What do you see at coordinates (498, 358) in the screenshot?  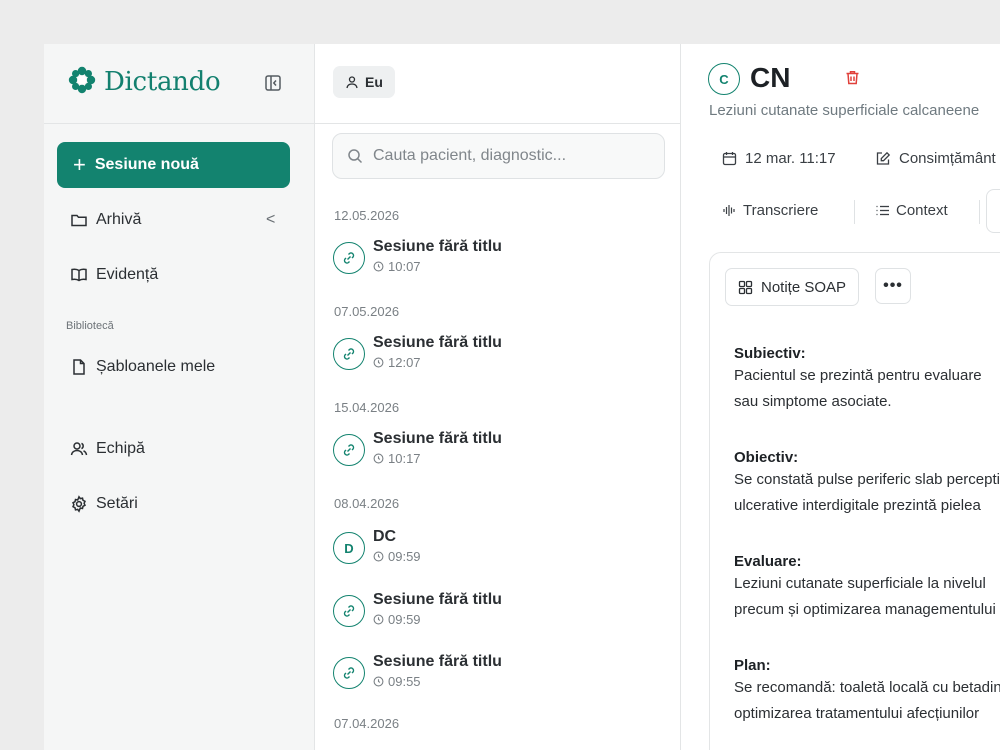 I see `session-item: Sesiune fără titlu 12:07` at bounding box center [498, 358].